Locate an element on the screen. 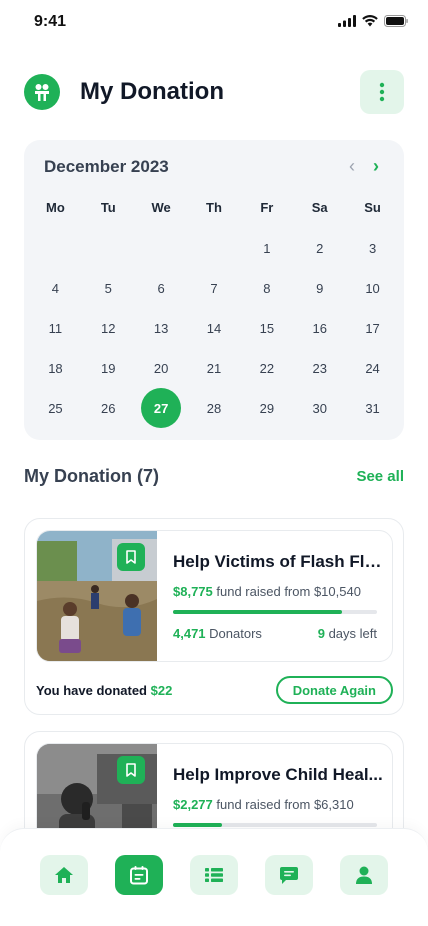 Image resolution: width=428 pixels, height=926 pixels. calendar-day-selected: 27 is located at coordinates (161, 408).